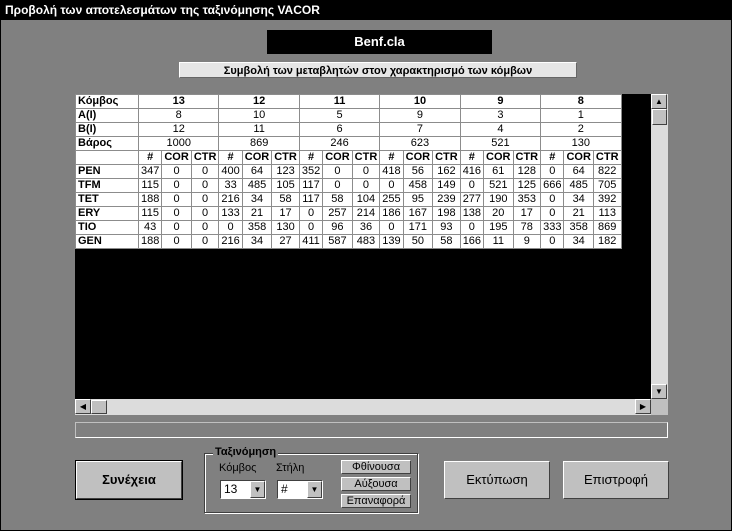 Image resolution: width=732 pixels, height=531 pixels. What do you see at coordinates (607, 241) in the screenshot?
I see `grid-cell: 182` at bounding box center [607, 241].